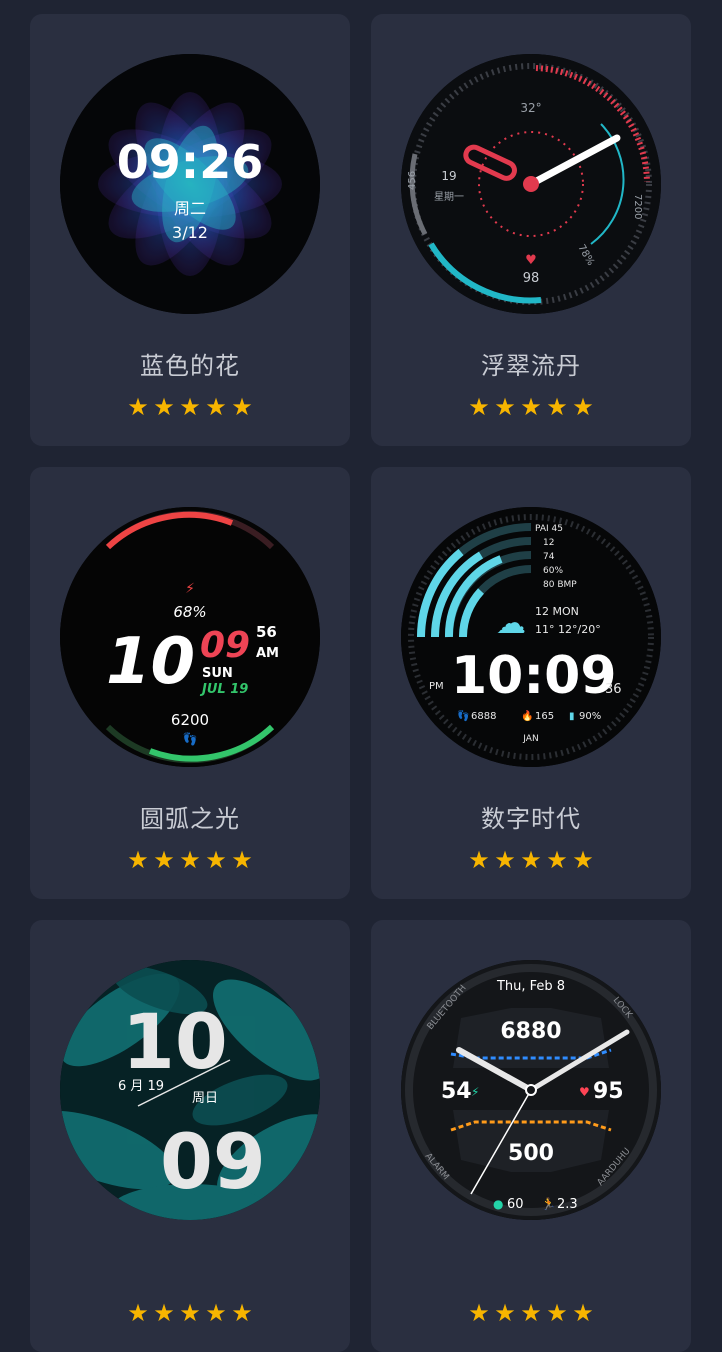  I want to click on day-label: 19, so click(448, 176).